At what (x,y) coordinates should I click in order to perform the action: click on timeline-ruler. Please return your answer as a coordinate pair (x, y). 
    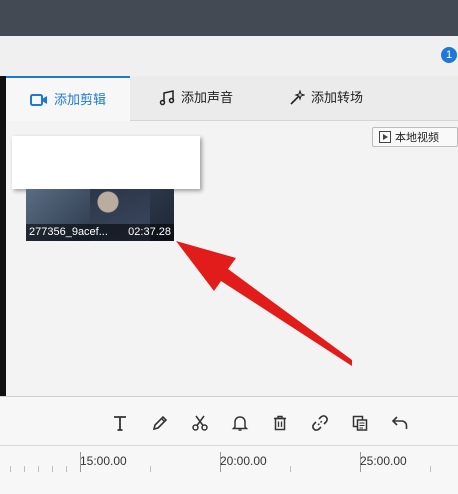
    Looking at the image, I should click on (229, 469).